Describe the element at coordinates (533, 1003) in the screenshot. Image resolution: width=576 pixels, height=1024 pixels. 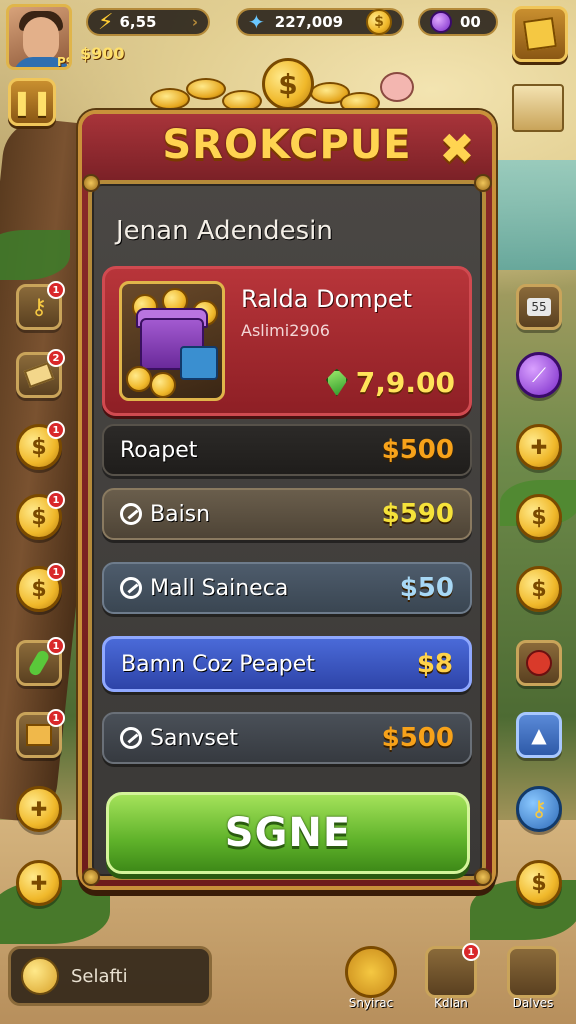
I see `bottom-label: Dalves` at that location.